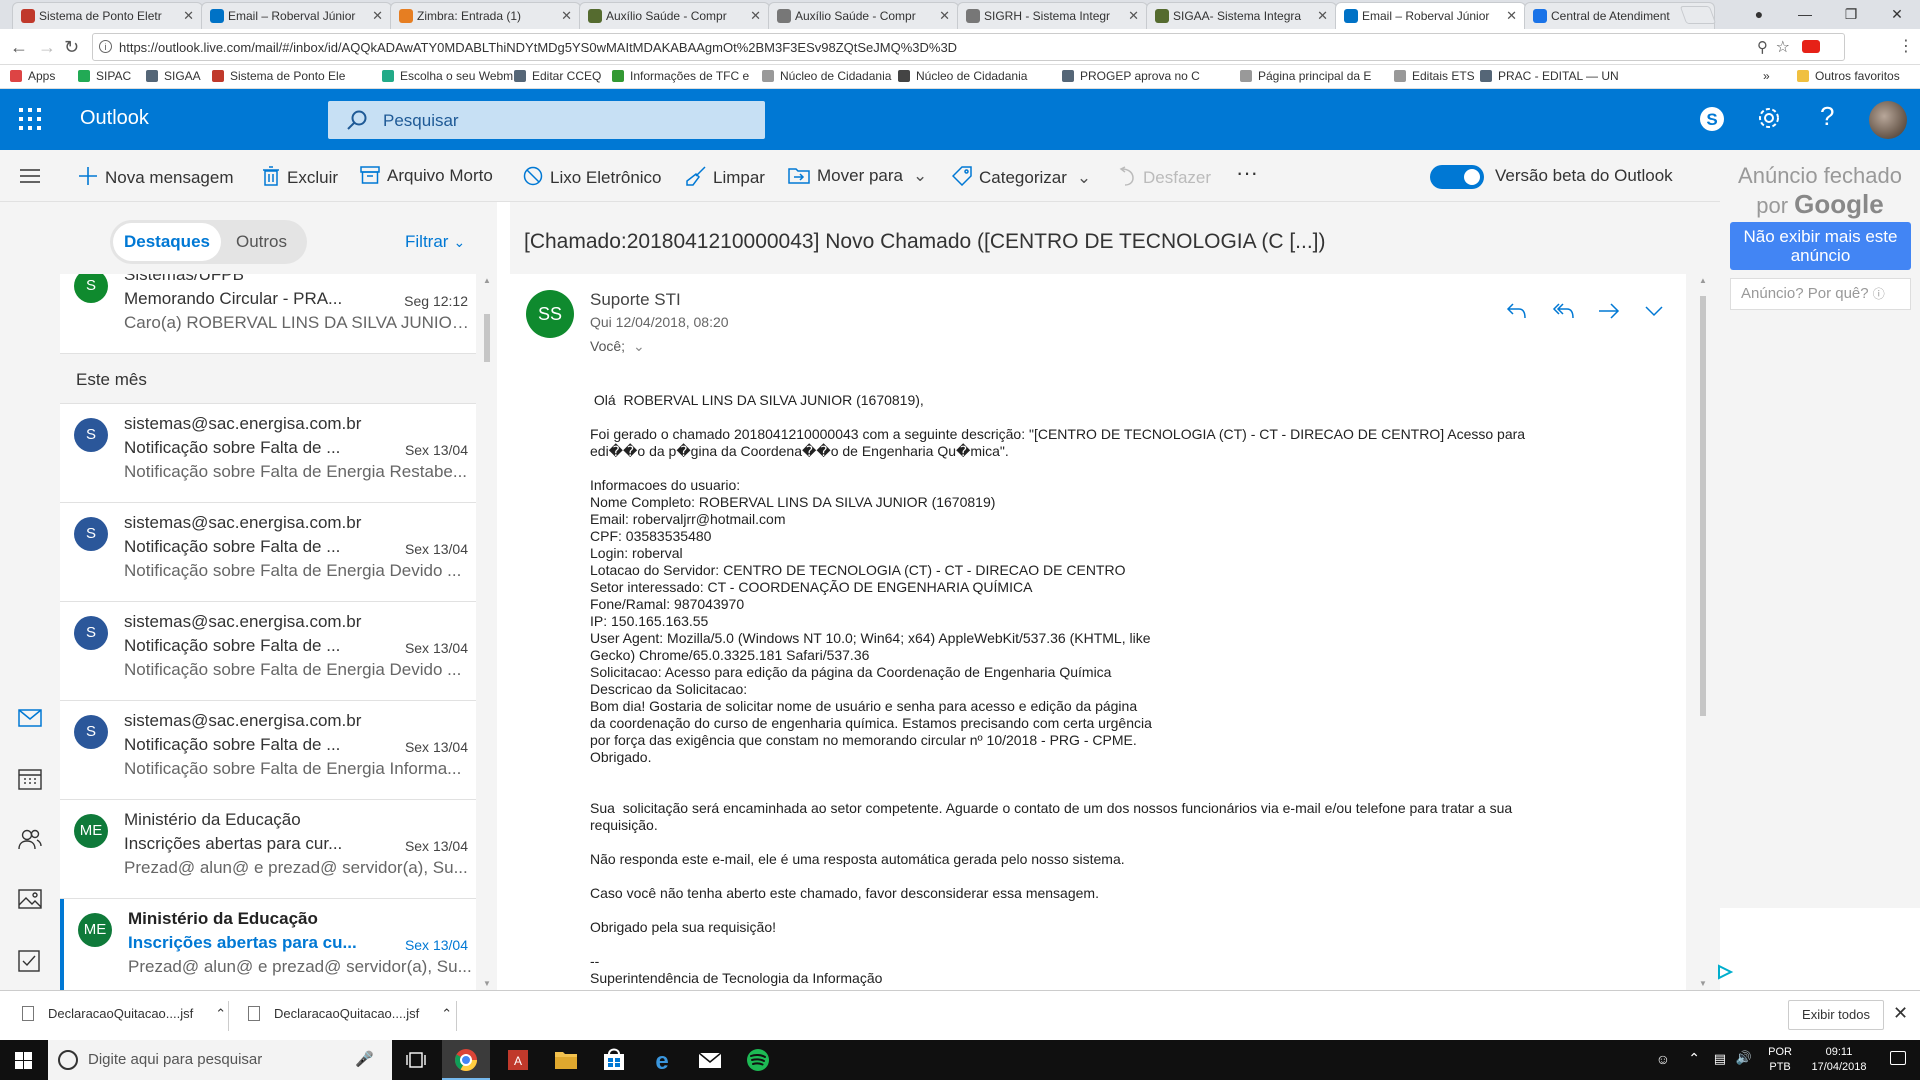 The image size is (1920, 1080). Describe the element at coordinates (1888, 120) in the screenshot. I see `user-avatar` at that location.